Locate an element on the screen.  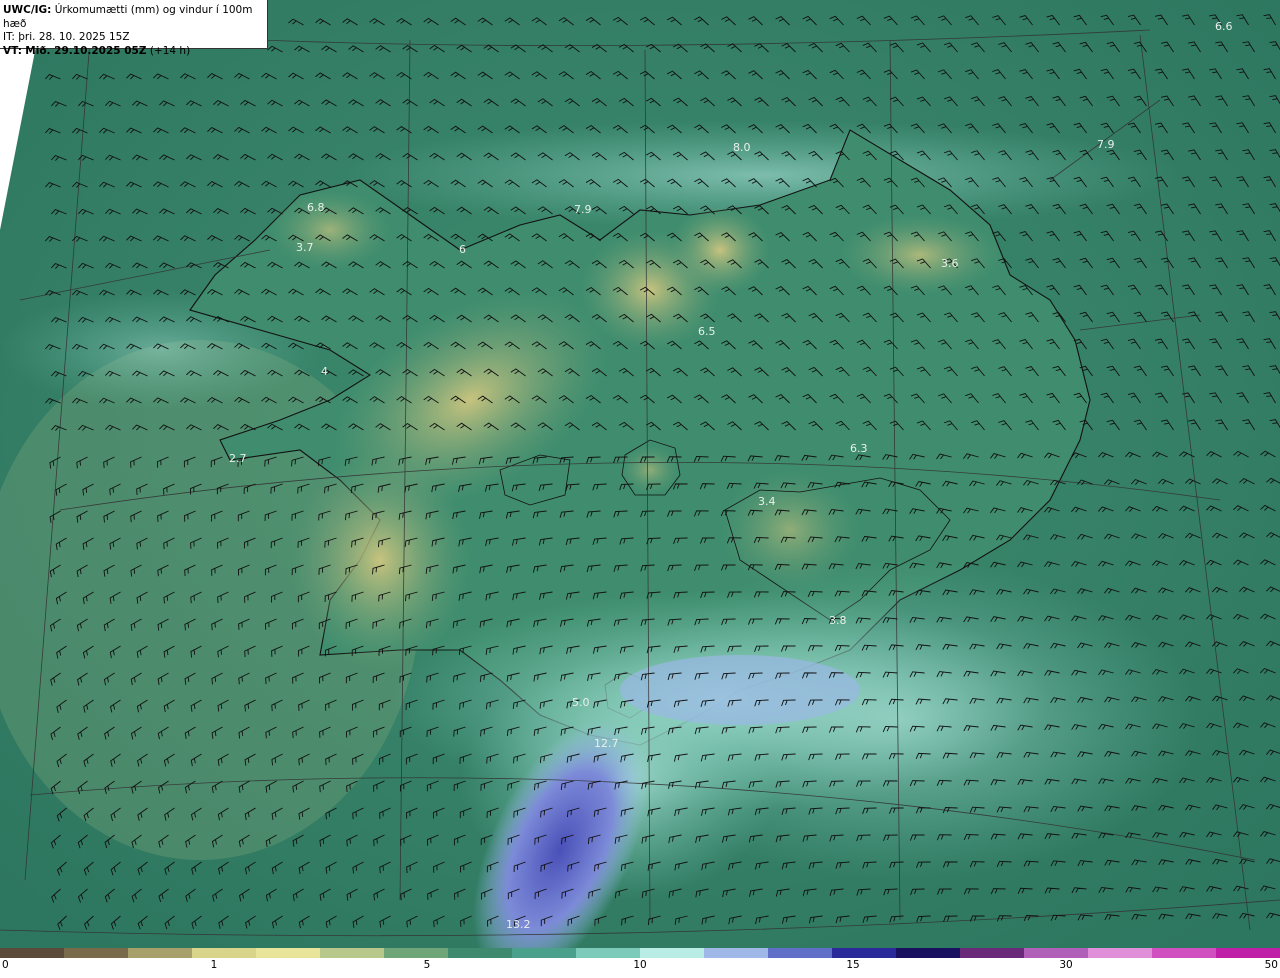
colorbar-strip is located at coordinates (640, 953).